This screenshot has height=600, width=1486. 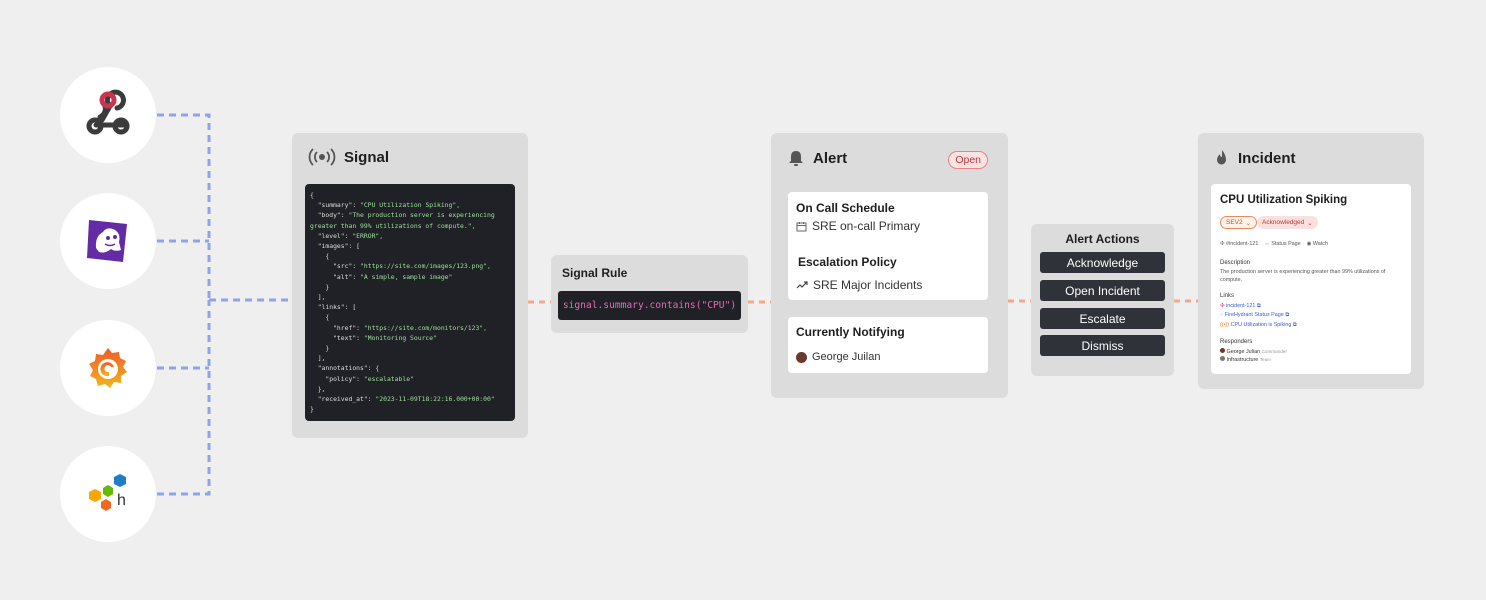 I want to click on acknowledge-button: Acknowledge, so click(x=1102, y=262).